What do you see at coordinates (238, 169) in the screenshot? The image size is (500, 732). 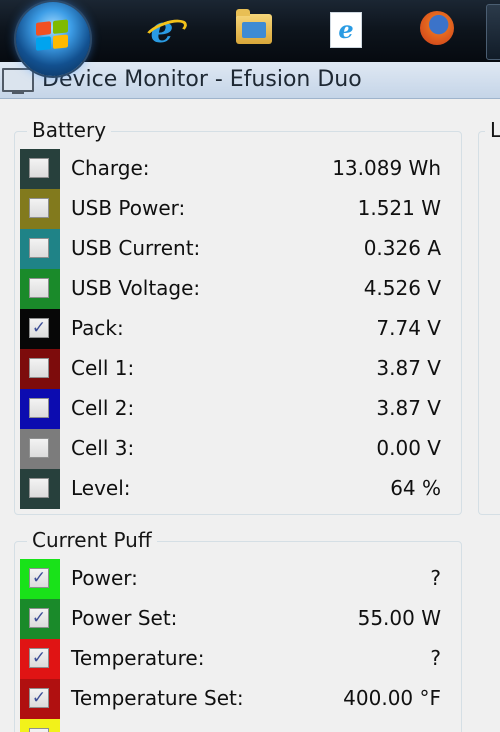 I see `monitor-row: Charge: 13.089 Wh` at bounding box center [238, 169].